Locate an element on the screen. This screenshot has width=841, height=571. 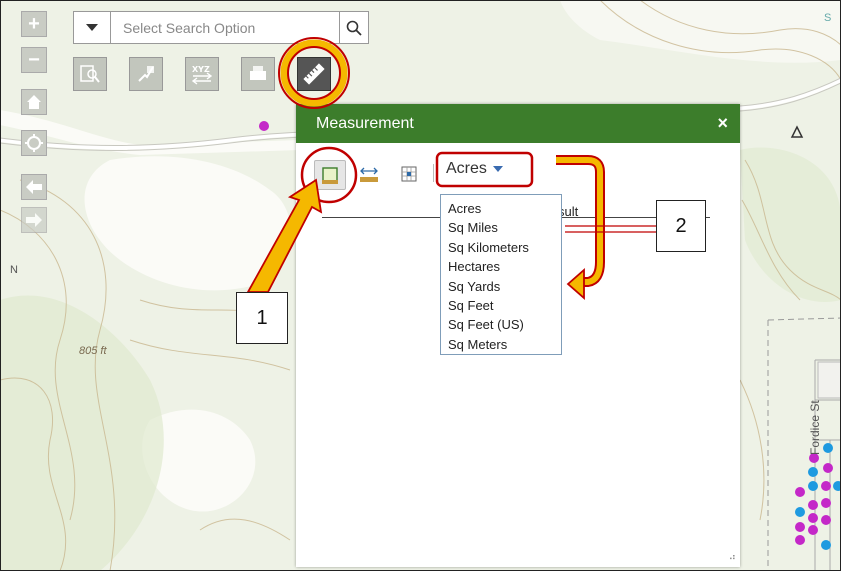
print-tool-button is located at coordinates (258, 74).